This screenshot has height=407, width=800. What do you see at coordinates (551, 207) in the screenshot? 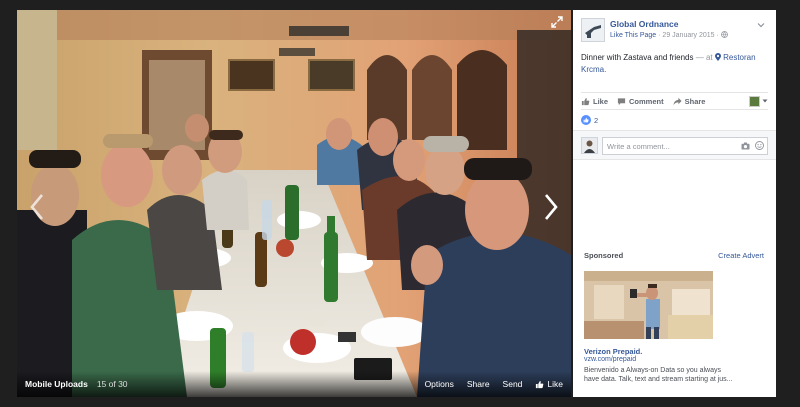
I see `chevron-right-icon` at bounding box center [551, 207].